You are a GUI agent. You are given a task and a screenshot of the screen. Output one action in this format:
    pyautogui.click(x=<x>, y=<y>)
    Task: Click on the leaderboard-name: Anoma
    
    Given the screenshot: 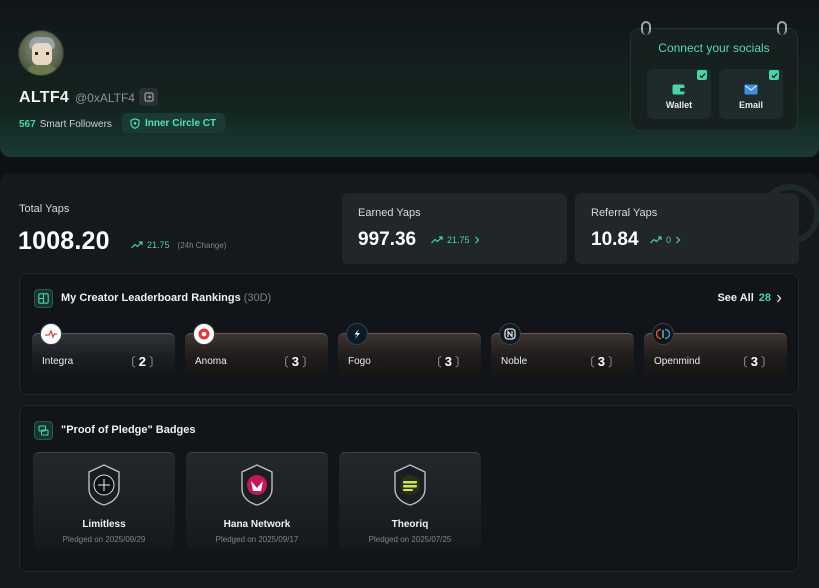 What is the action you would take?
    pyautogui.click(x=211, y=361)
    